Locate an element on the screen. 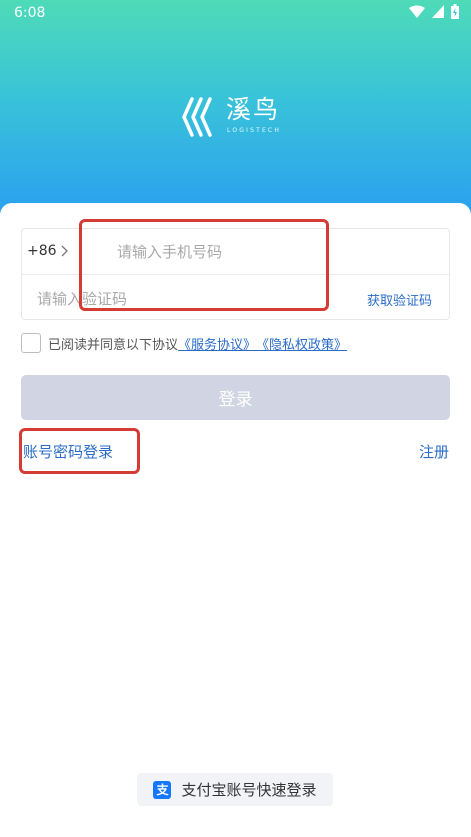  alipay-login-label: 支付宝账号快速登录 is located at coordinates (249, 790).